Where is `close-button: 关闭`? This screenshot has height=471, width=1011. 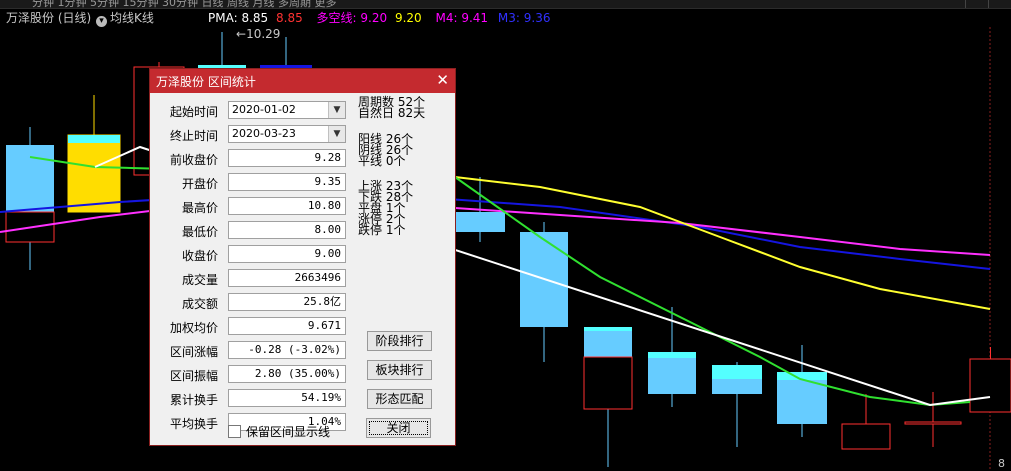
close-button: 关闭 is located at coordinates (398, 428).